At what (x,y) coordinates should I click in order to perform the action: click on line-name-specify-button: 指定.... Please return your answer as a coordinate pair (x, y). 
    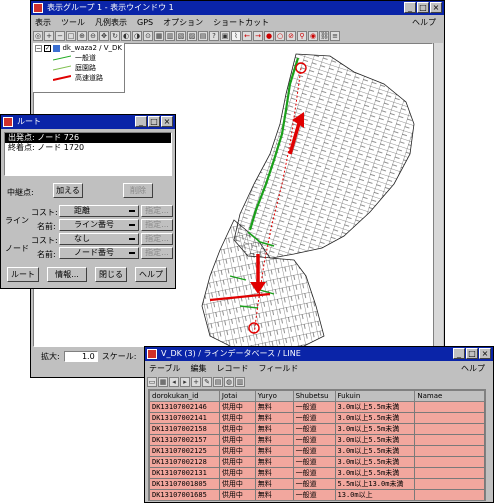
    Looking at the image, I should click on (157, 225).